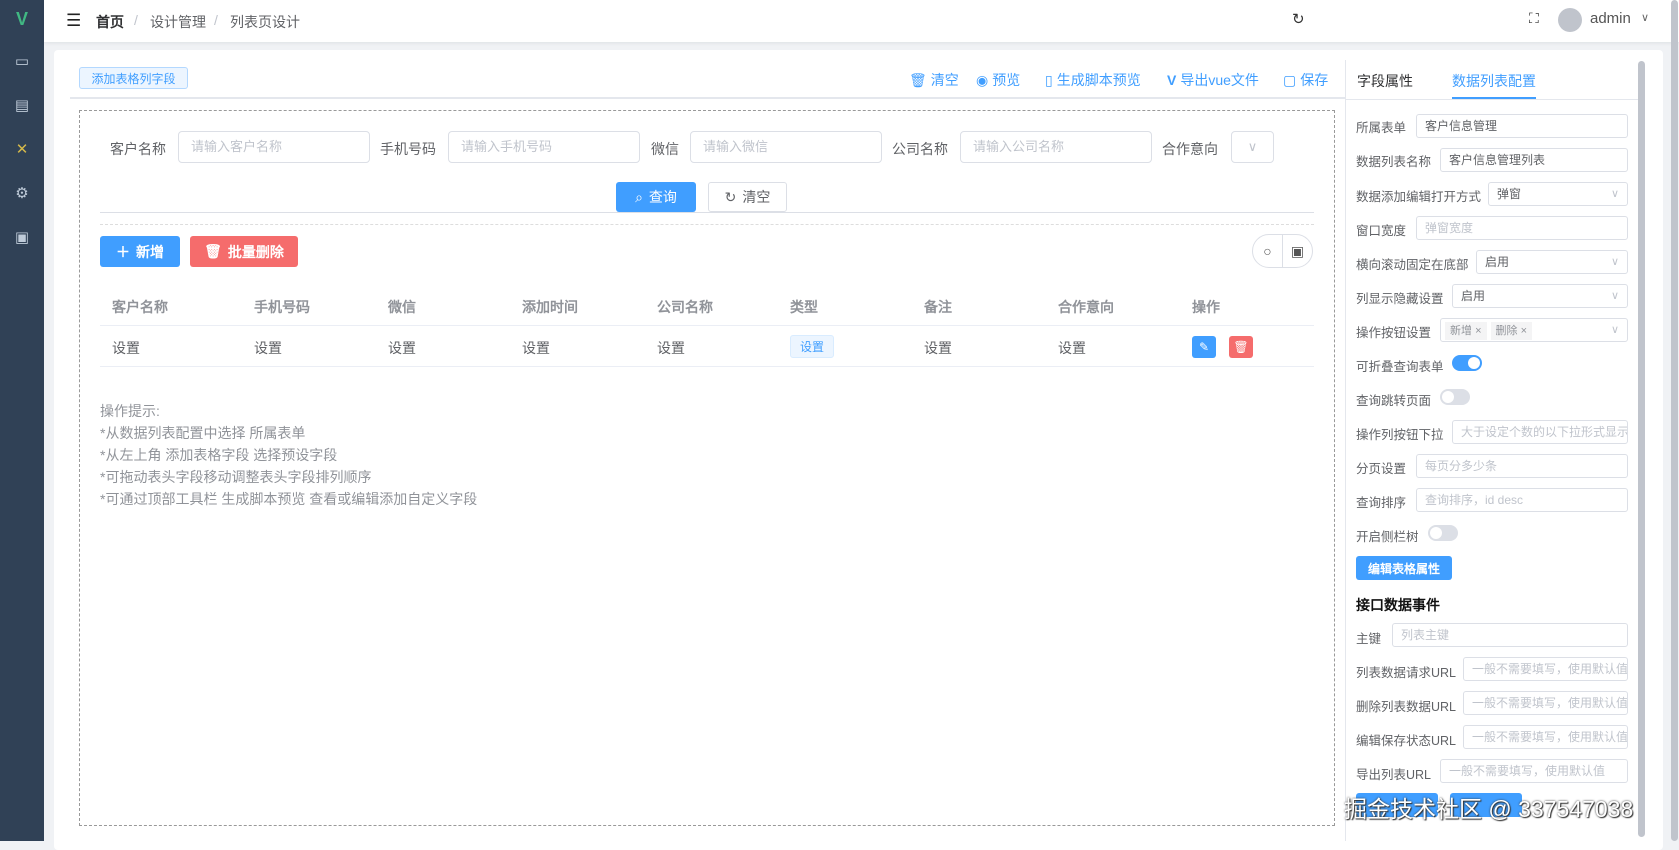  What do you see at coordinates (1545, 703) in the screenshot?
I see `delete-url-input: 一般不需要填写，使用默认值` at bounding box center [1545, 703].